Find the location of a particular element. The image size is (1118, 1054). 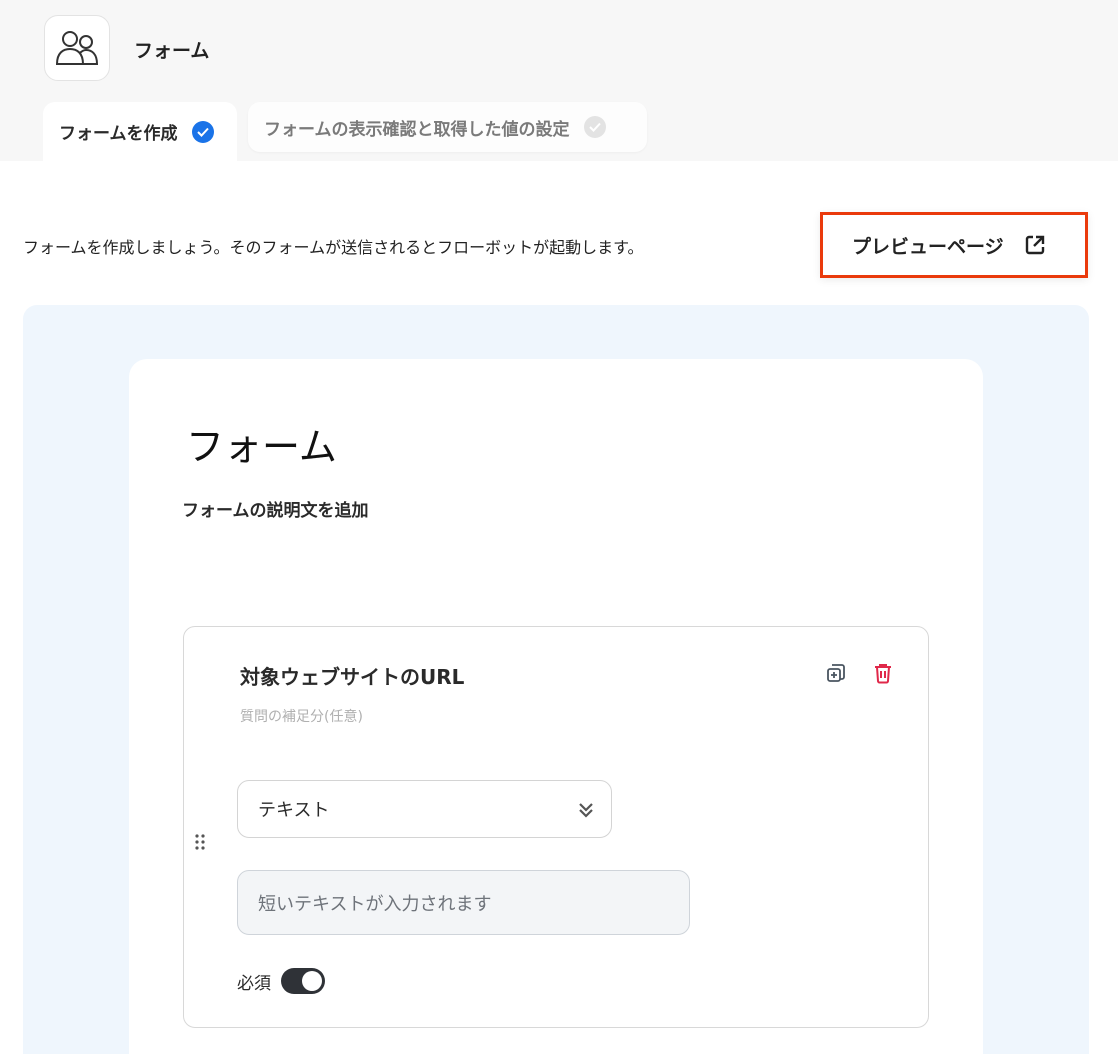

preview-page-label: プレビューページ is located at coordinates (928, 246).